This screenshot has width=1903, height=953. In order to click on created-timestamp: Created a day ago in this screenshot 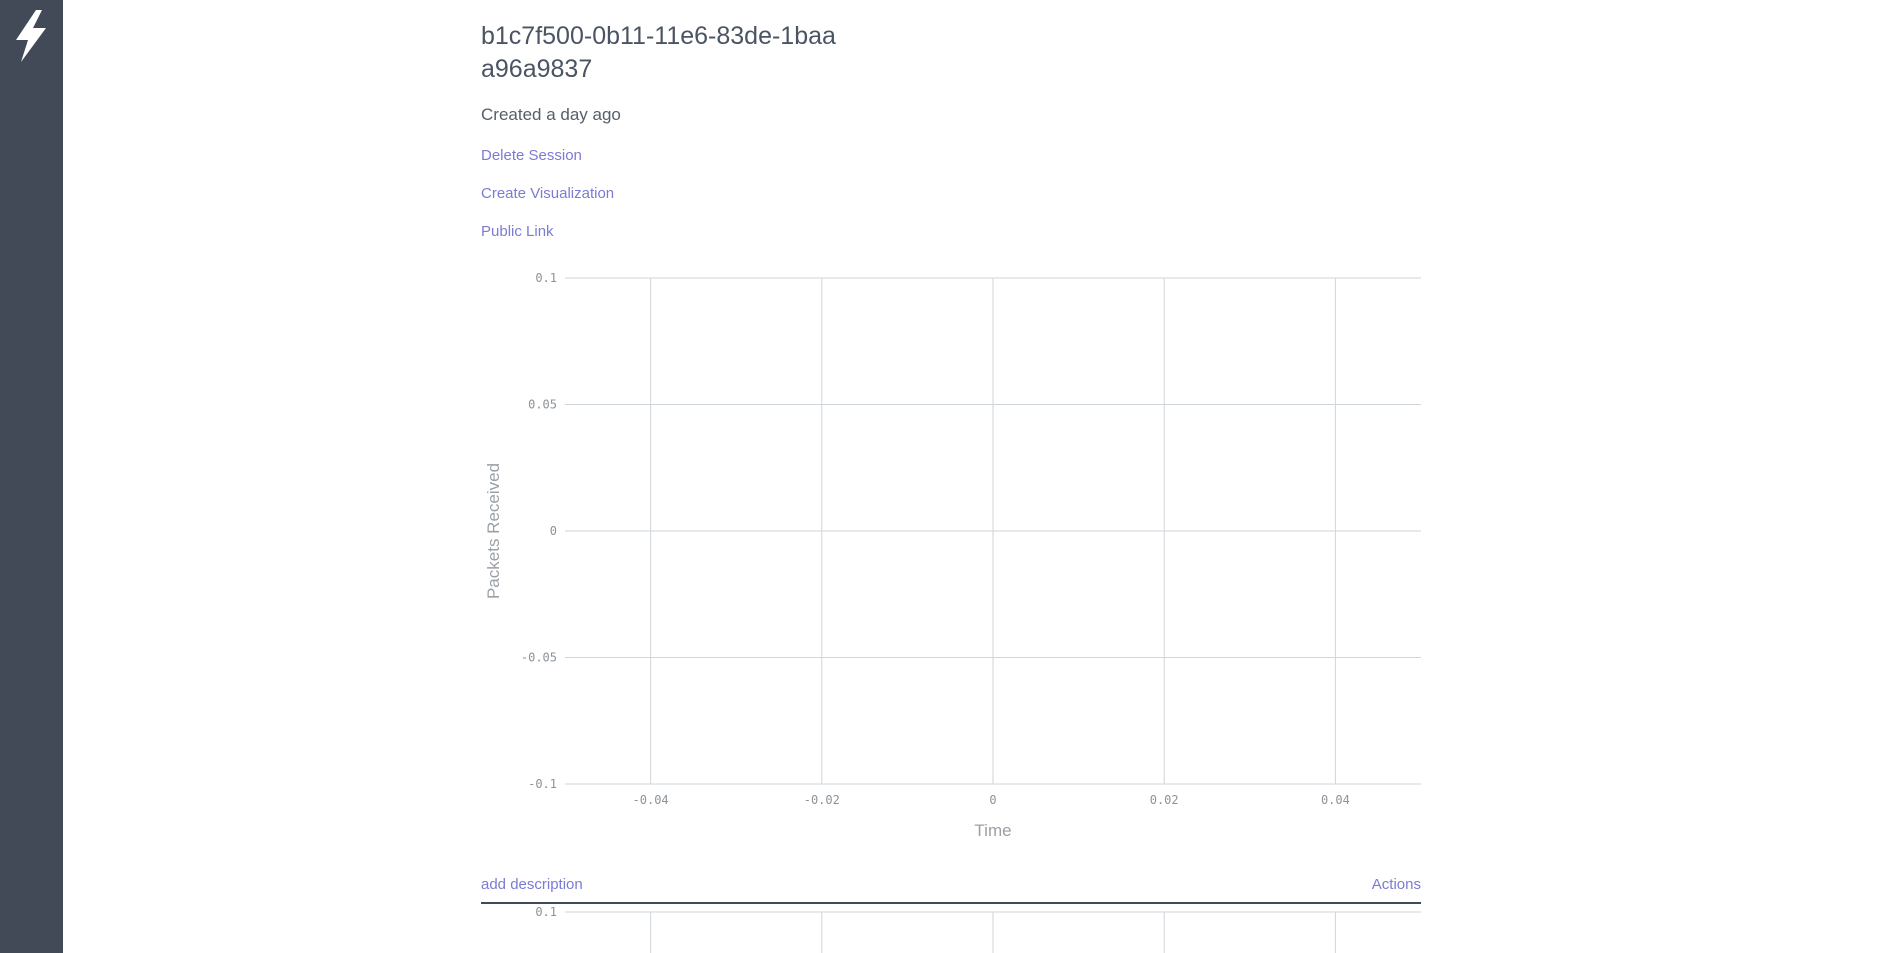, I will do `click(551, 114)`.